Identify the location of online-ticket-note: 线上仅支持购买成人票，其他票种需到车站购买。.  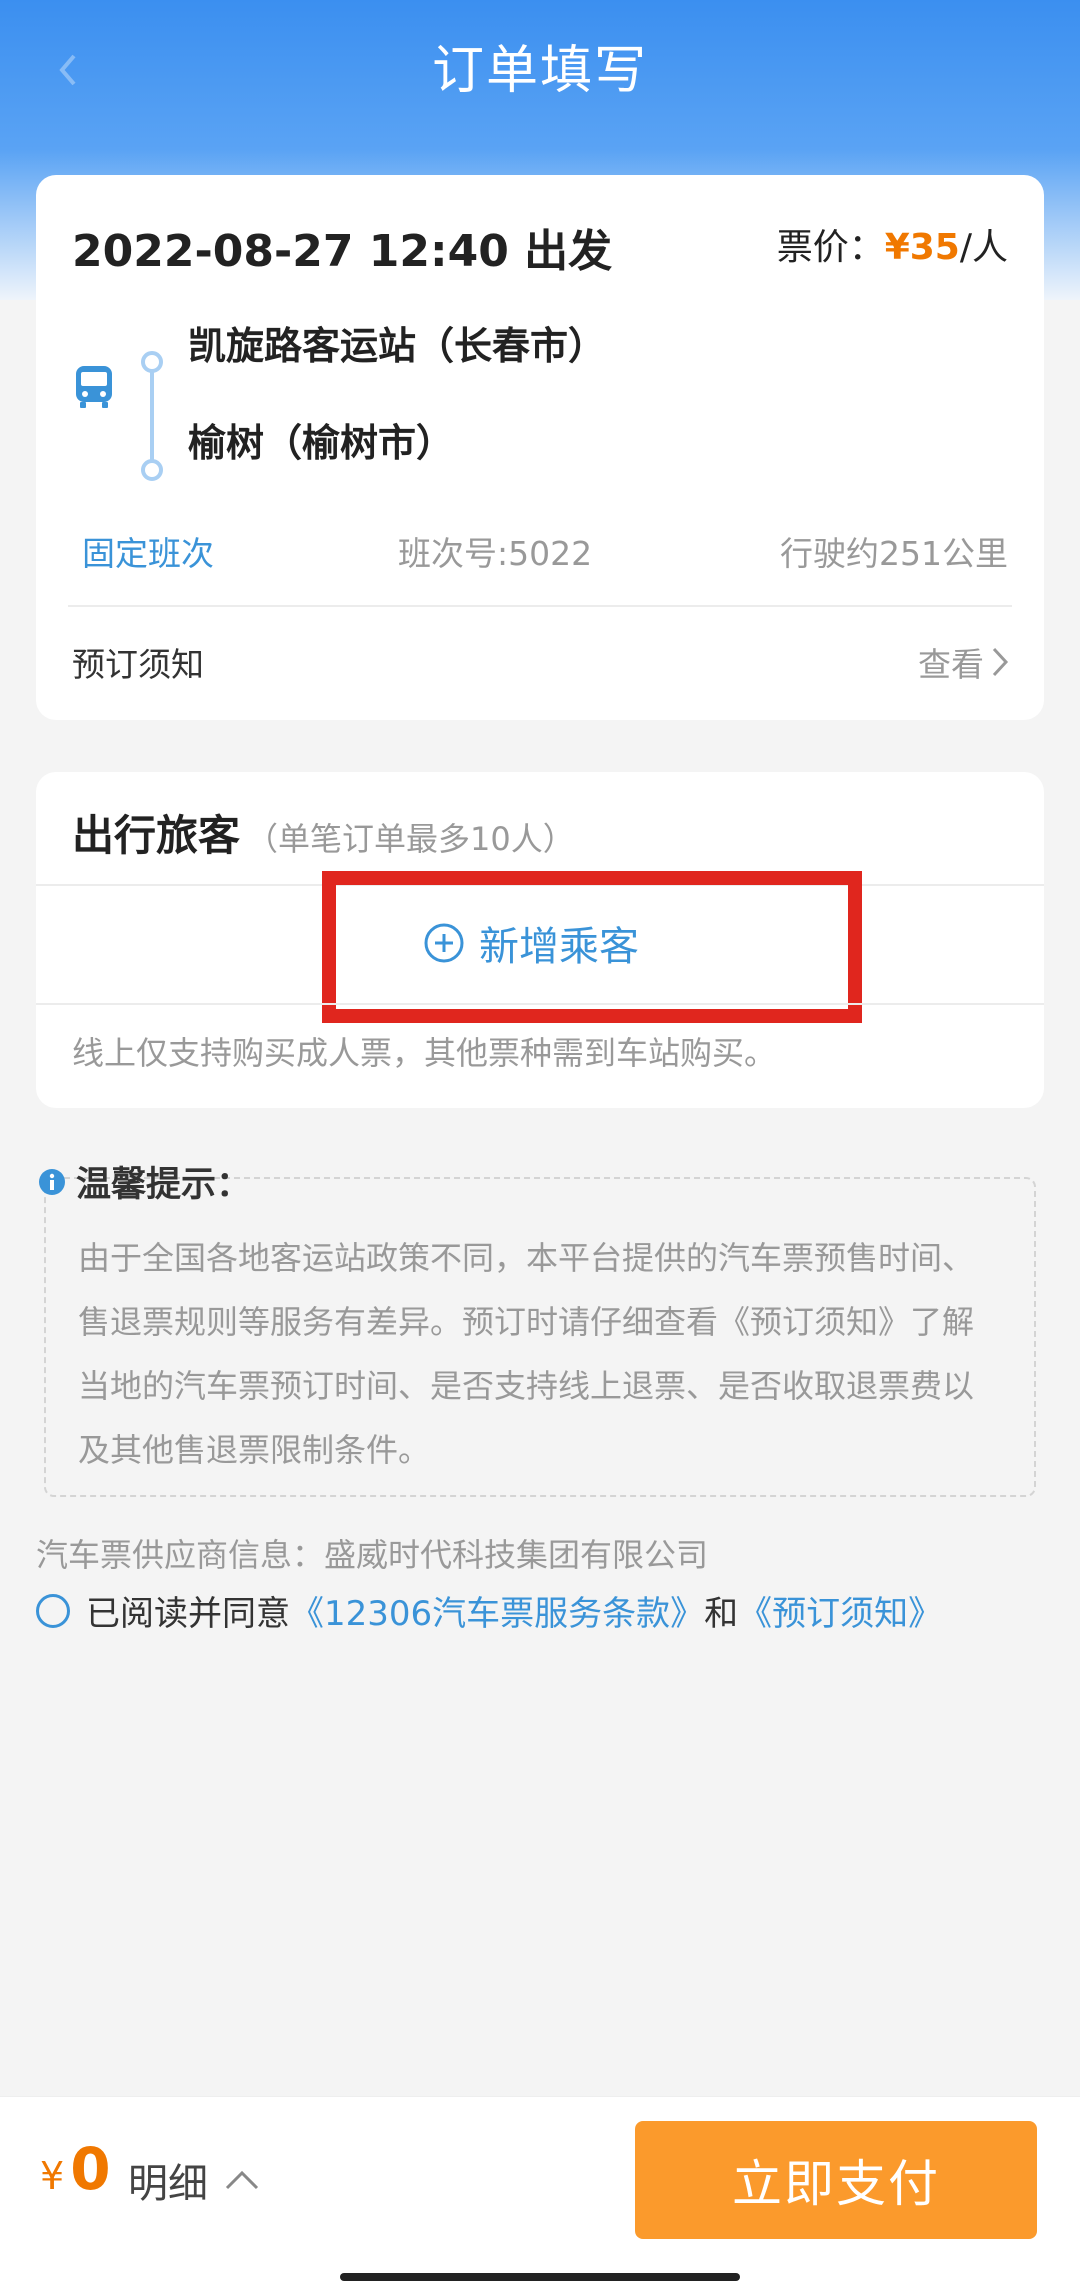
(424, 1053).